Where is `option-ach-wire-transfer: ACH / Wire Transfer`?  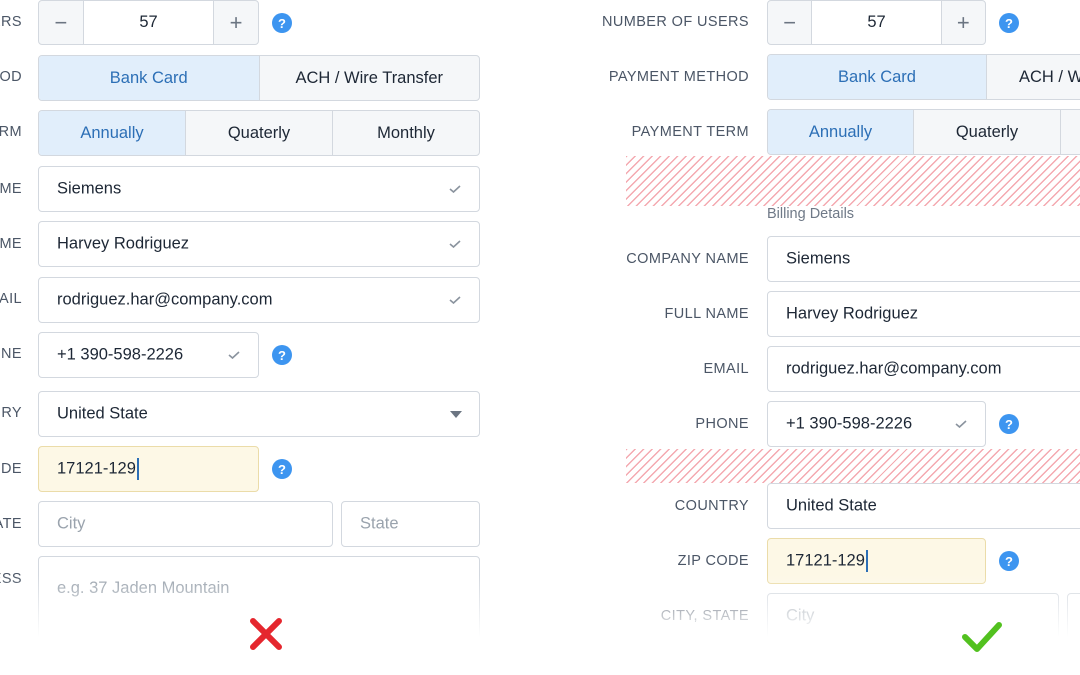 option-ach-wire-transfer: ACH / Wire Transfer is located at coordinates (369, 78).